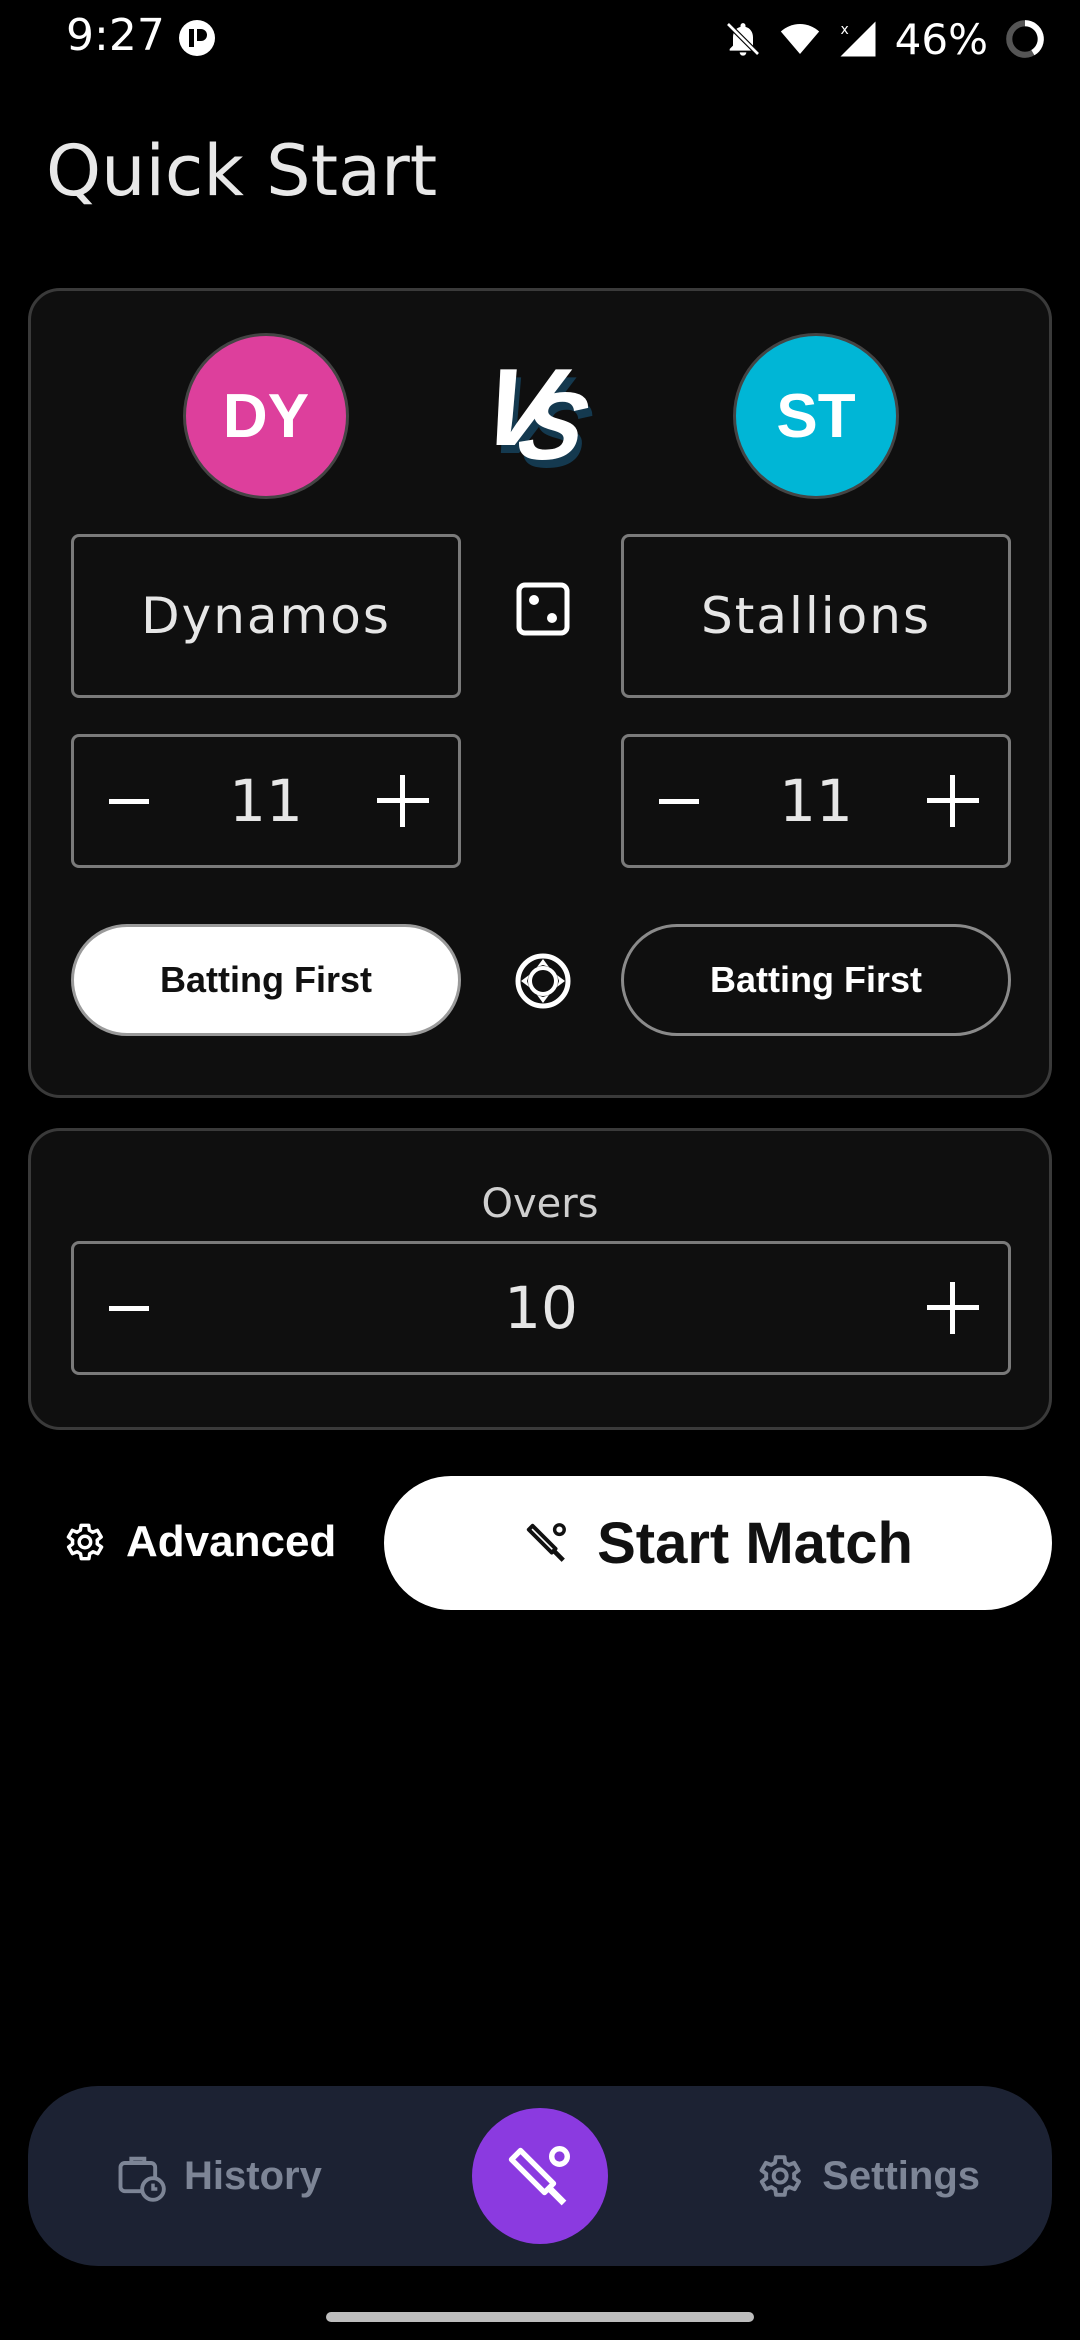  I want to click on svg-text: x, so click(844, 30).